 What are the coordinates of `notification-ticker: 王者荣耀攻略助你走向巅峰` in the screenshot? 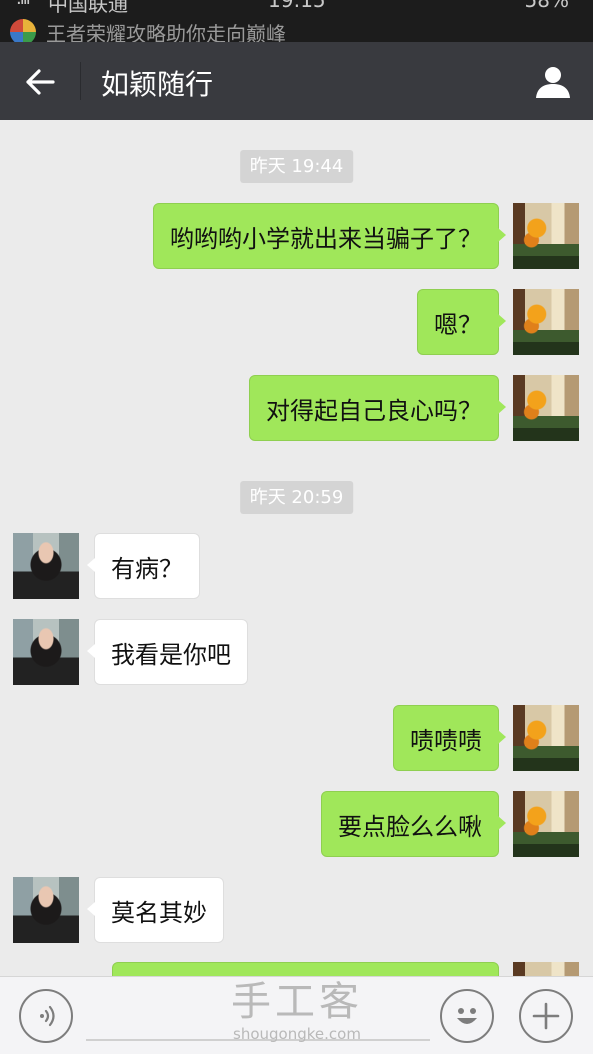 It's located at (148, 31).